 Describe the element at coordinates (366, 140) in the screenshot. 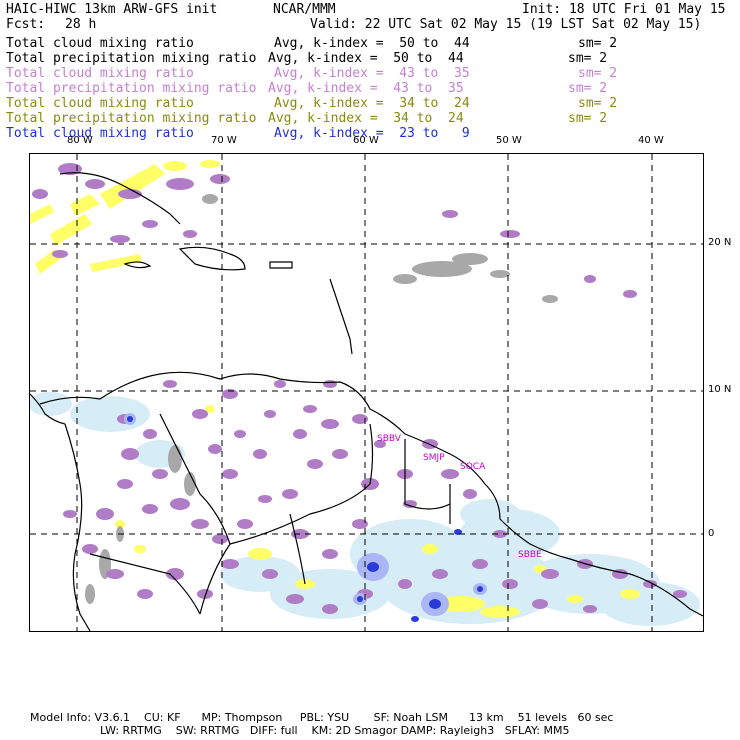

I see `lon-label-60w: 60 W` at that location.